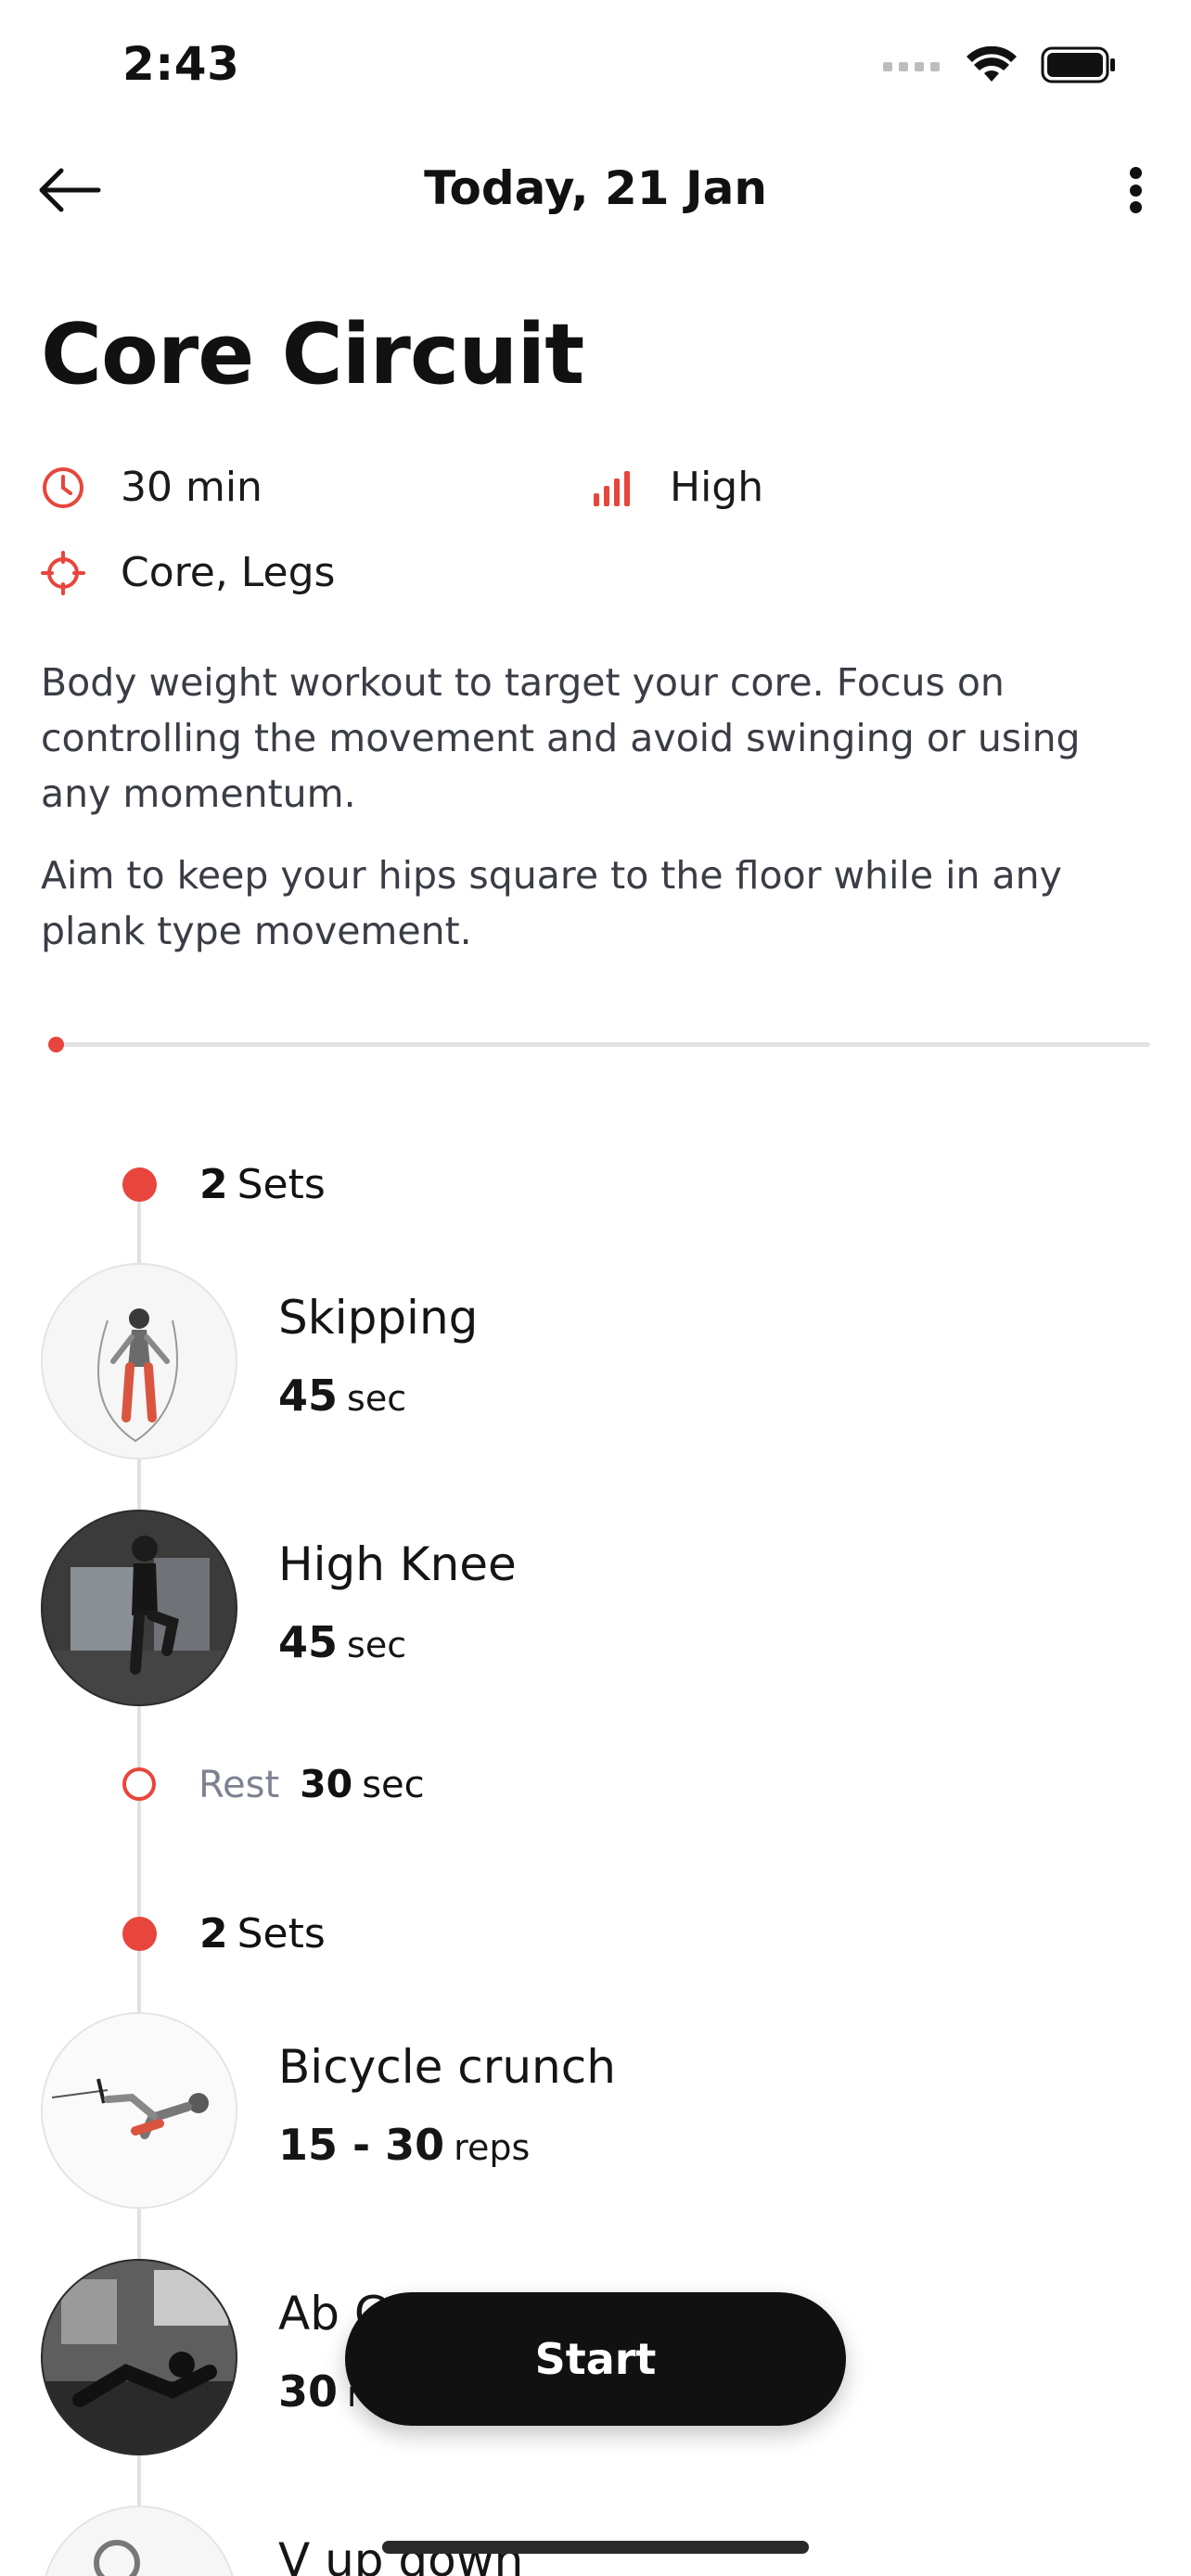  I want to click on exercise-item: Bicycle crunch 15 - 30 reps, so click(597, 2111).